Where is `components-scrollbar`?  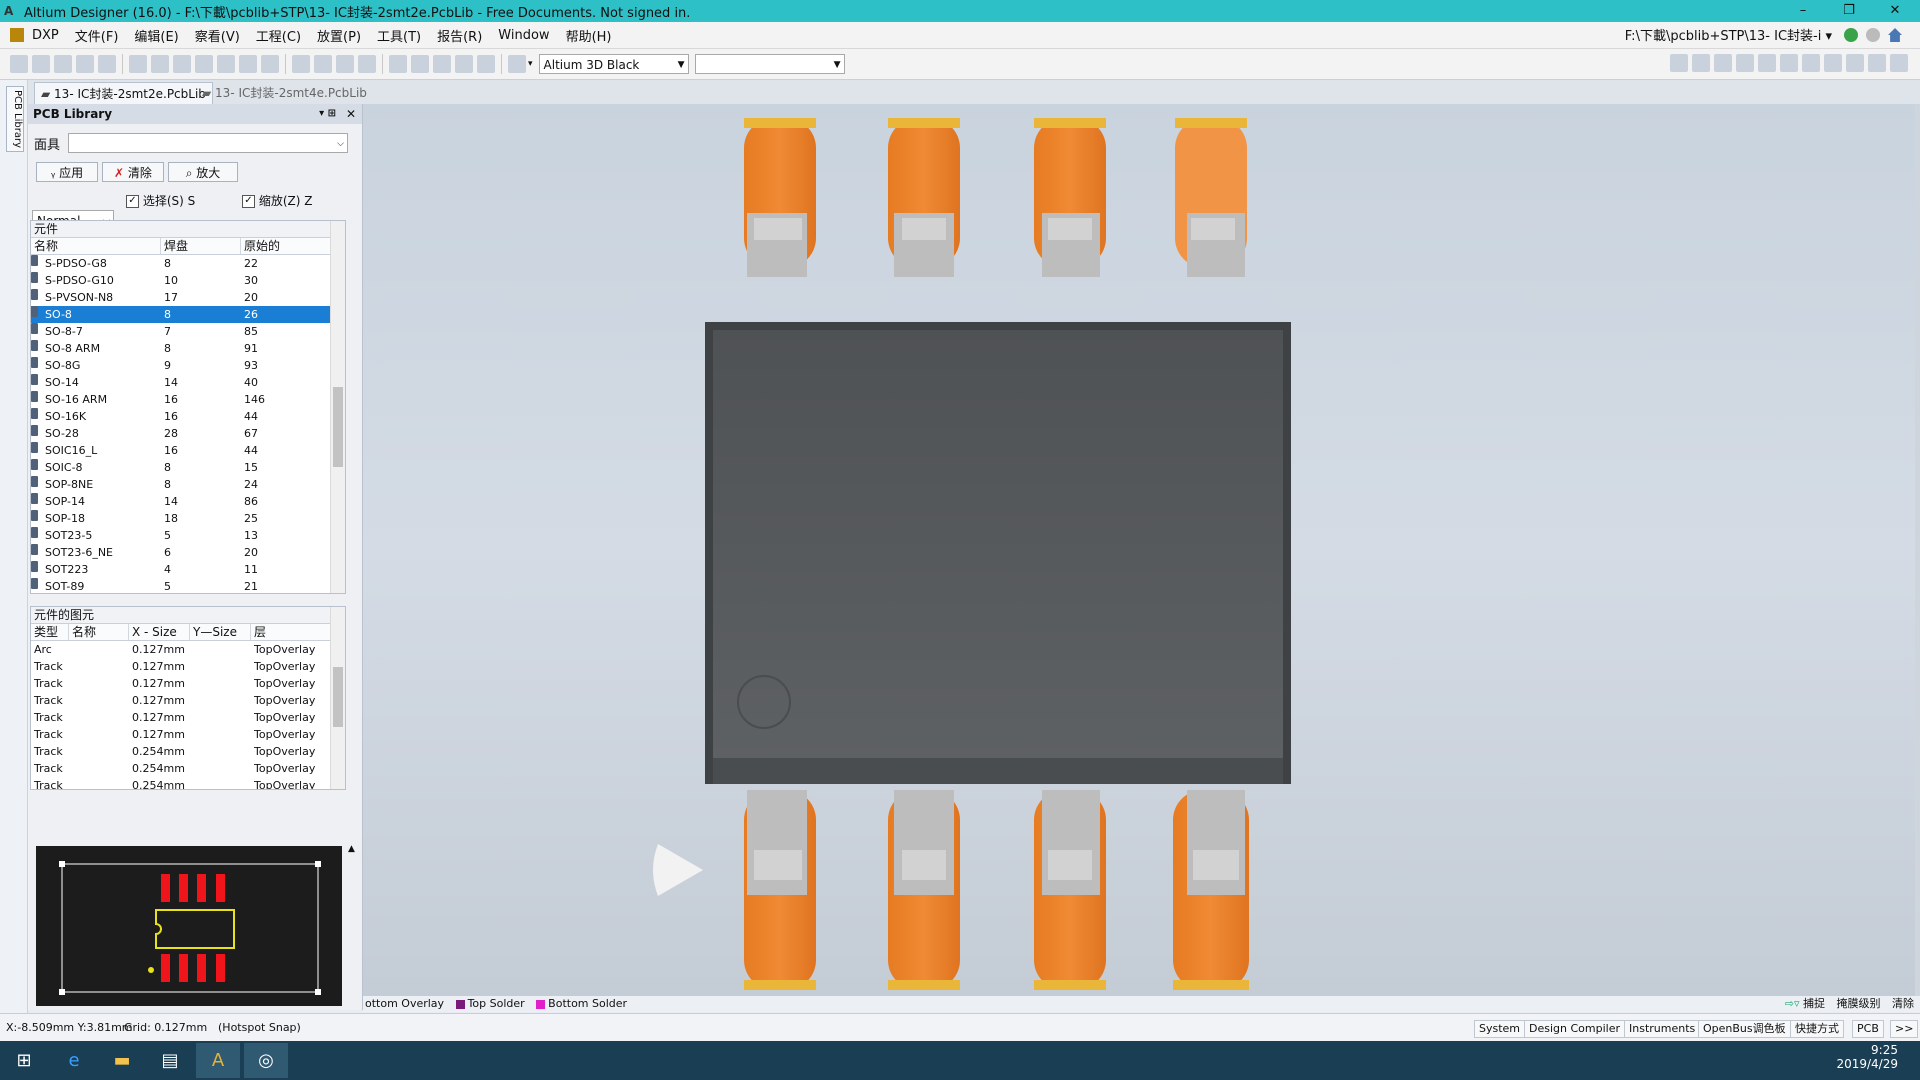 components-scrollbar is located at coordinates (337, 407).